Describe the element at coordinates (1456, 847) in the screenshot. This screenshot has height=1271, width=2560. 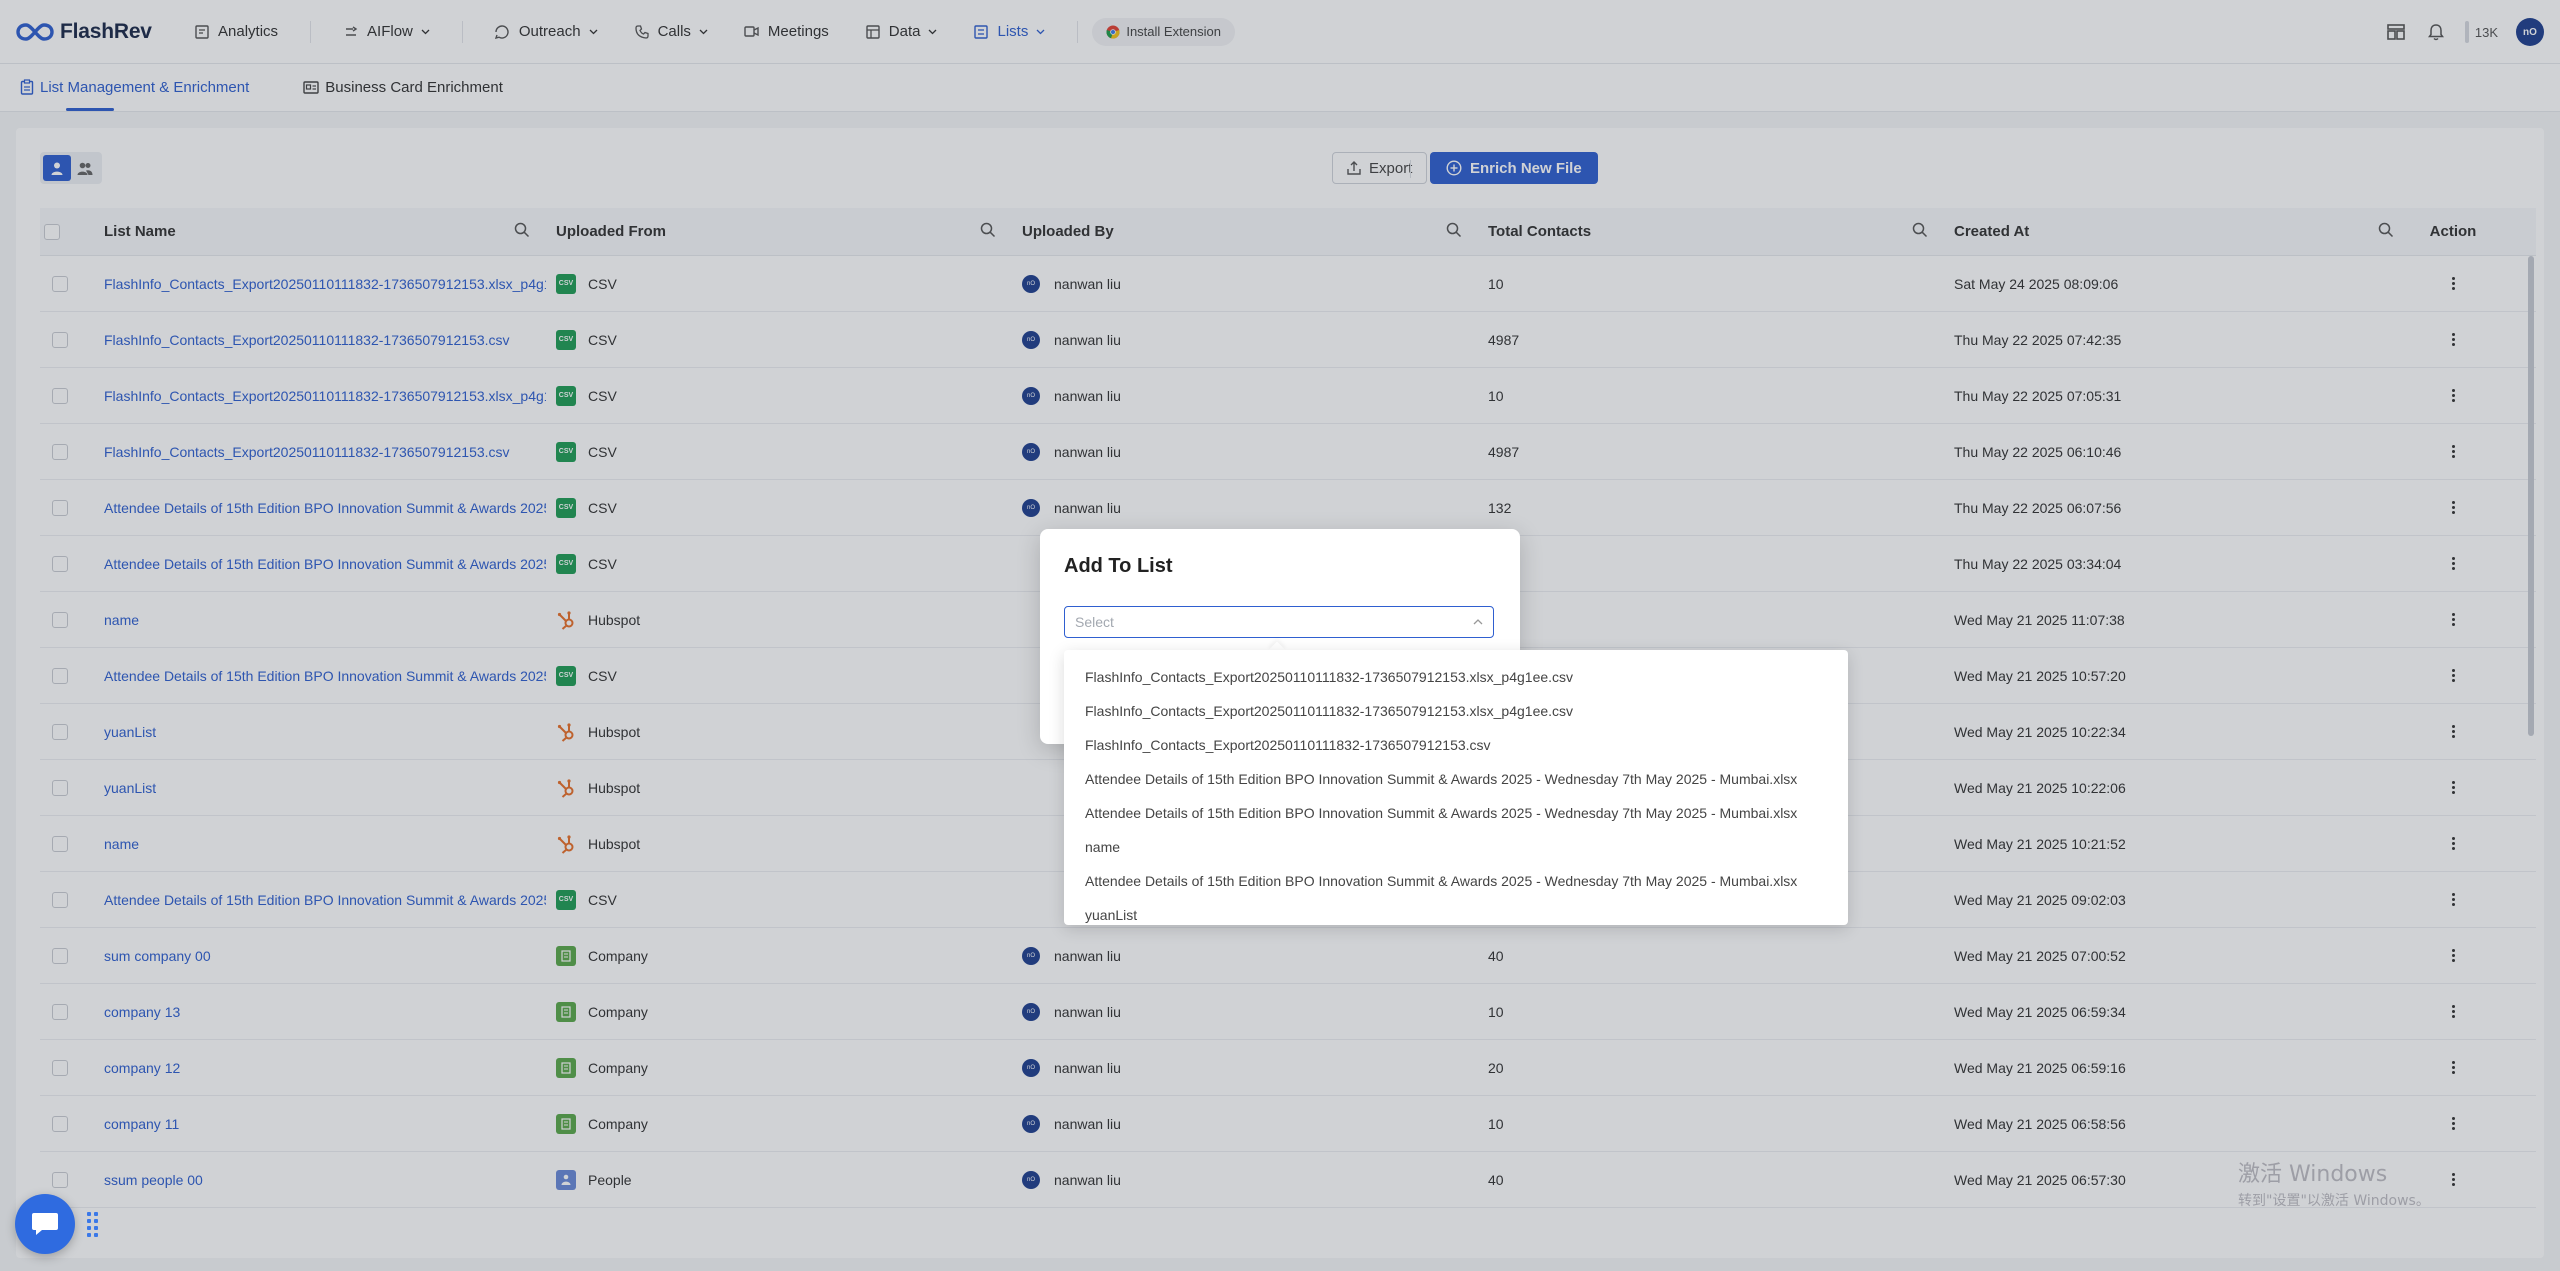
I see `dropdown-option: name` at that location.